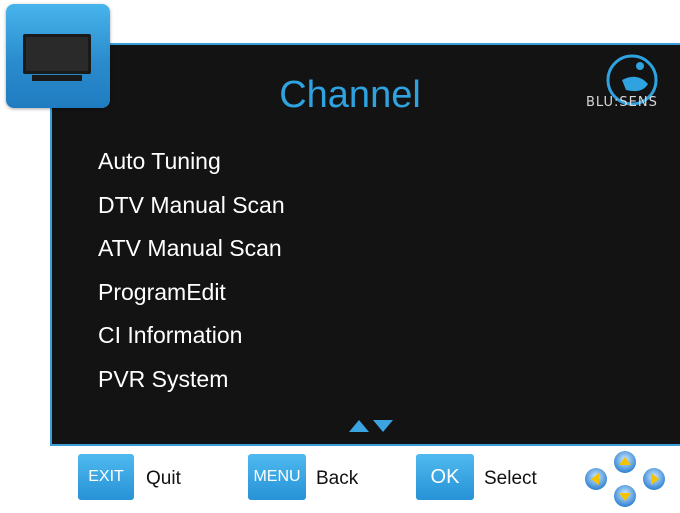 This screenshot has height=513, width=680. What do you see at coordinates (191, 254) in the screenshot?
I see `menu-item-atv-manual-scan: ATV Manual Scan` at bounding box center [191, 254].